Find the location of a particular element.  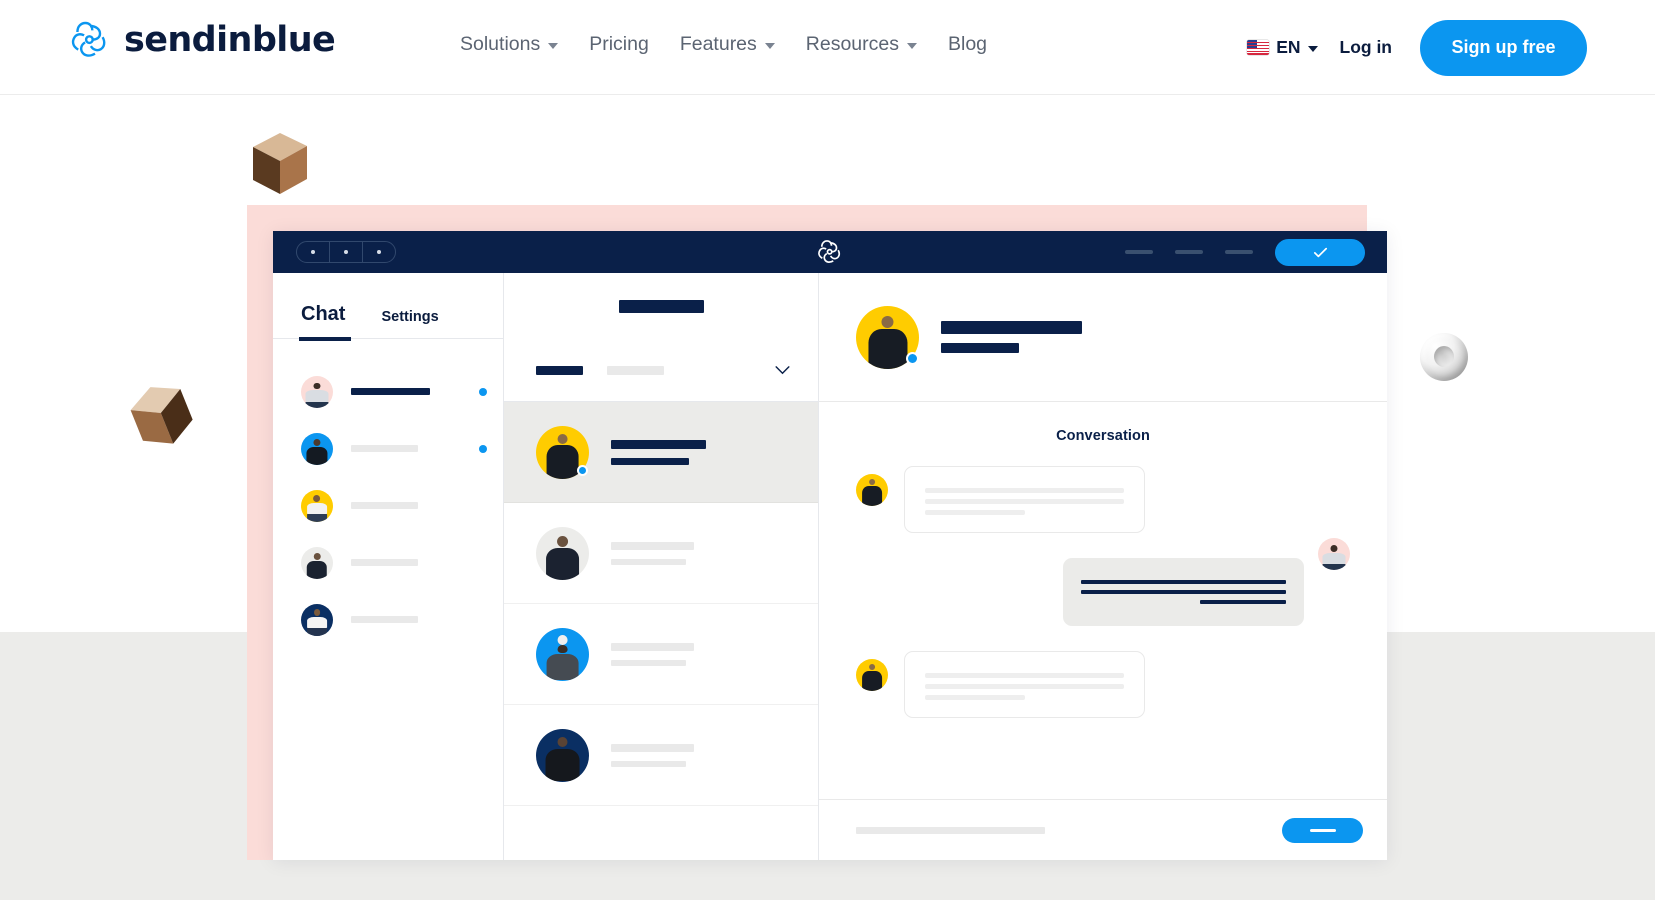

conversation-section-title: Conversation is located at coordinates (1103, 436).